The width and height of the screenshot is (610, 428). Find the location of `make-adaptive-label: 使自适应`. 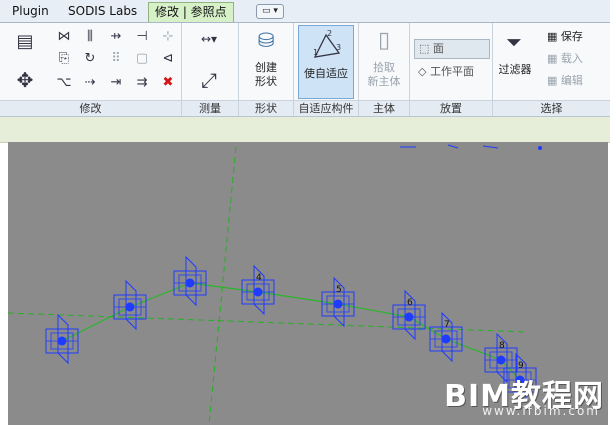

make-adaptive-label: 使自适应 is located at coordinates (326, 73).